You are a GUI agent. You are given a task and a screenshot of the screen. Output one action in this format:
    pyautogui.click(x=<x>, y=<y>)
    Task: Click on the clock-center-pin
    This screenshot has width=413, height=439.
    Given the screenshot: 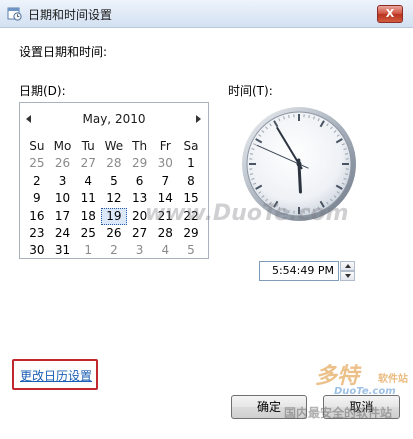 What is the action you would take?
    pyautogui.click(x=299, y=164)
    